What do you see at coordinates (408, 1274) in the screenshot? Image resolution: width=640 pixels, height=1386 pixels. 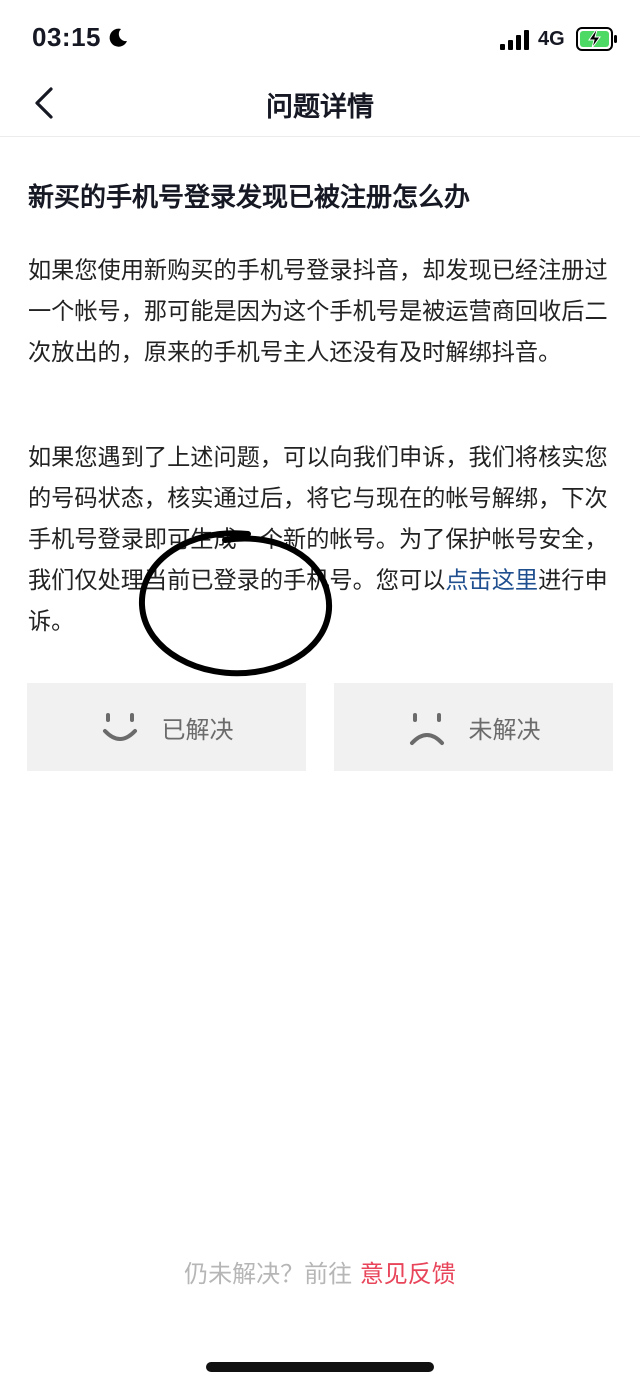 I see `feedback-link: 意见反馈` at bounding box center [408, 1274].